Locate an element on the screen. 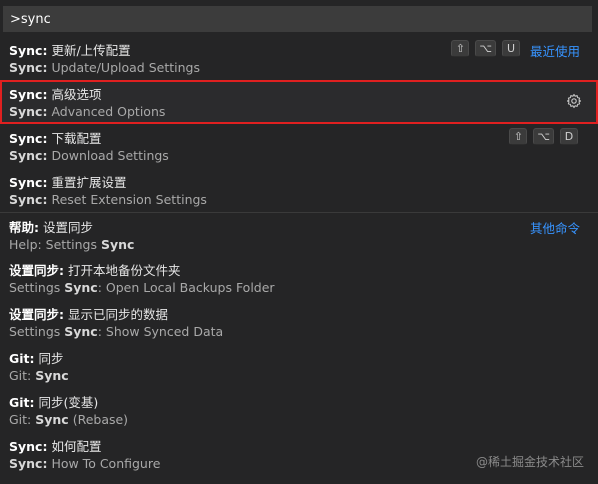 This screenshot has height=484, width=598. command-subtitle: Sync: How To Configure is located at coordinates (84, 463).